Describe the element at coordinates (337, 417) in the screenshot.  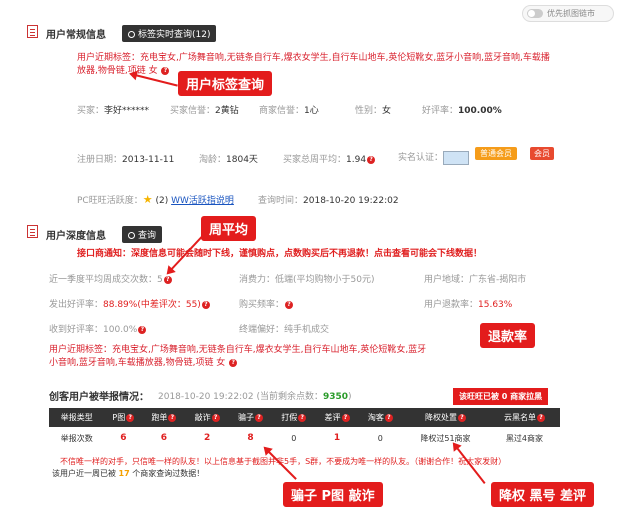
I see `header-chaping: 差评?` at that location.